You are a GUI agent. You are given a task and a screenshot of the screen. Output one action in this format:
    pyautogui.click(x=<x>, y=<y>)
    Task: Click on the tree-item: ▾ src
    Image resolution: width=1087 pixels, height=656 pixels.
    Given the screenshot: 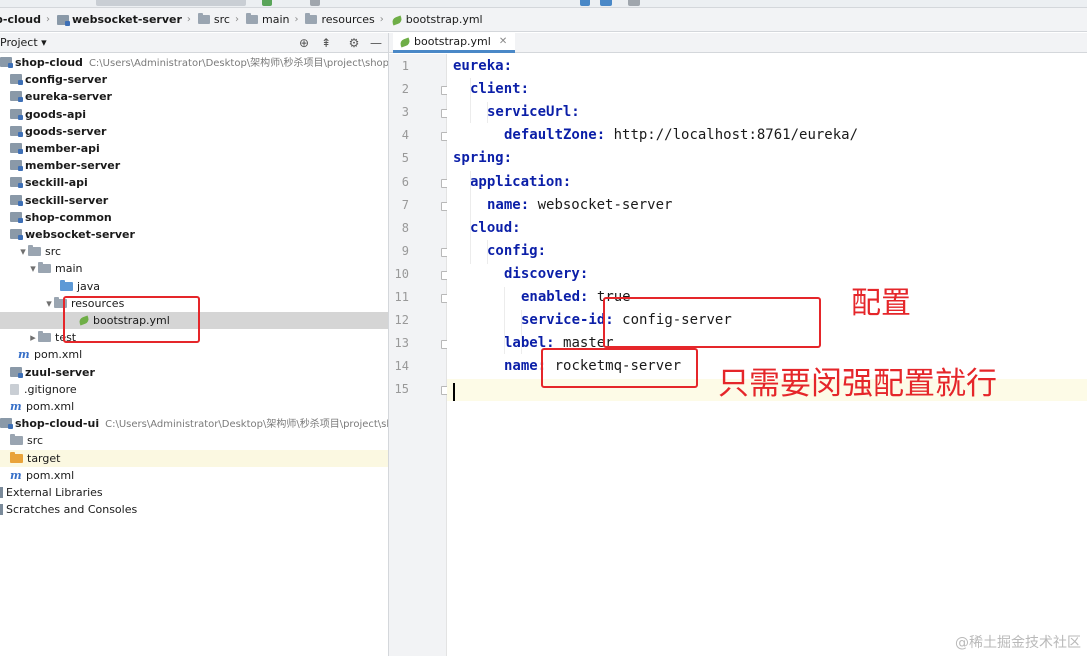 What is the action you would take?
    pyautogui.click(x=194, y=251)
    